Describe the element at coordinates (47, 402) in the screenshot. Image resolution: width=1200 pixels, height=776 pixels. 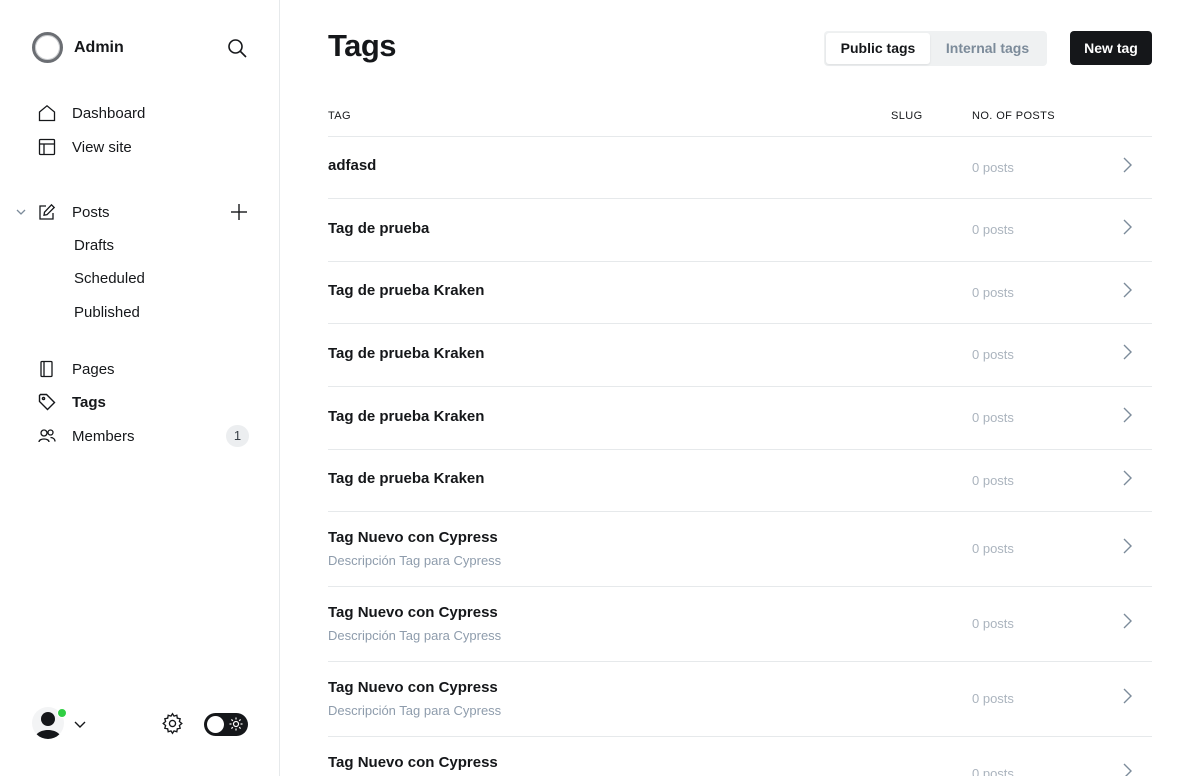
I see `tag-icon` at that location.